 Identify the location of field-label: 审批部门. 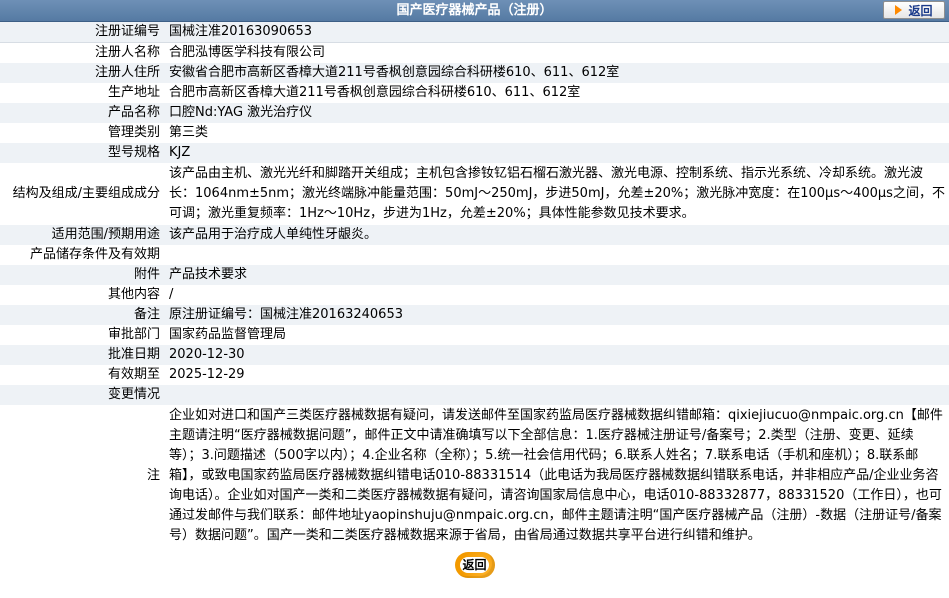
(83, 335).